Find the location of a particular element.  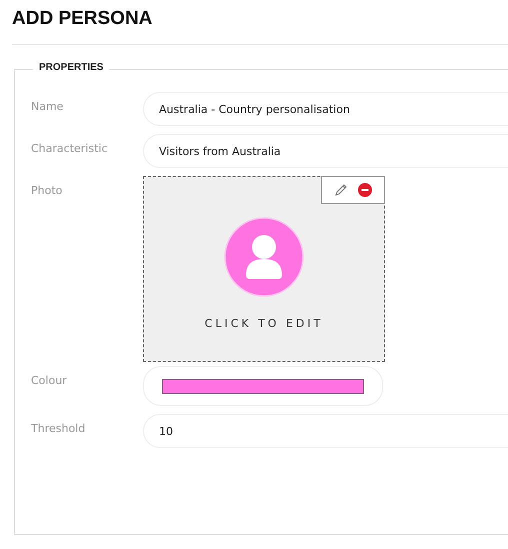

section-legend: PROPERTIES is located at coordinates (71, 67).